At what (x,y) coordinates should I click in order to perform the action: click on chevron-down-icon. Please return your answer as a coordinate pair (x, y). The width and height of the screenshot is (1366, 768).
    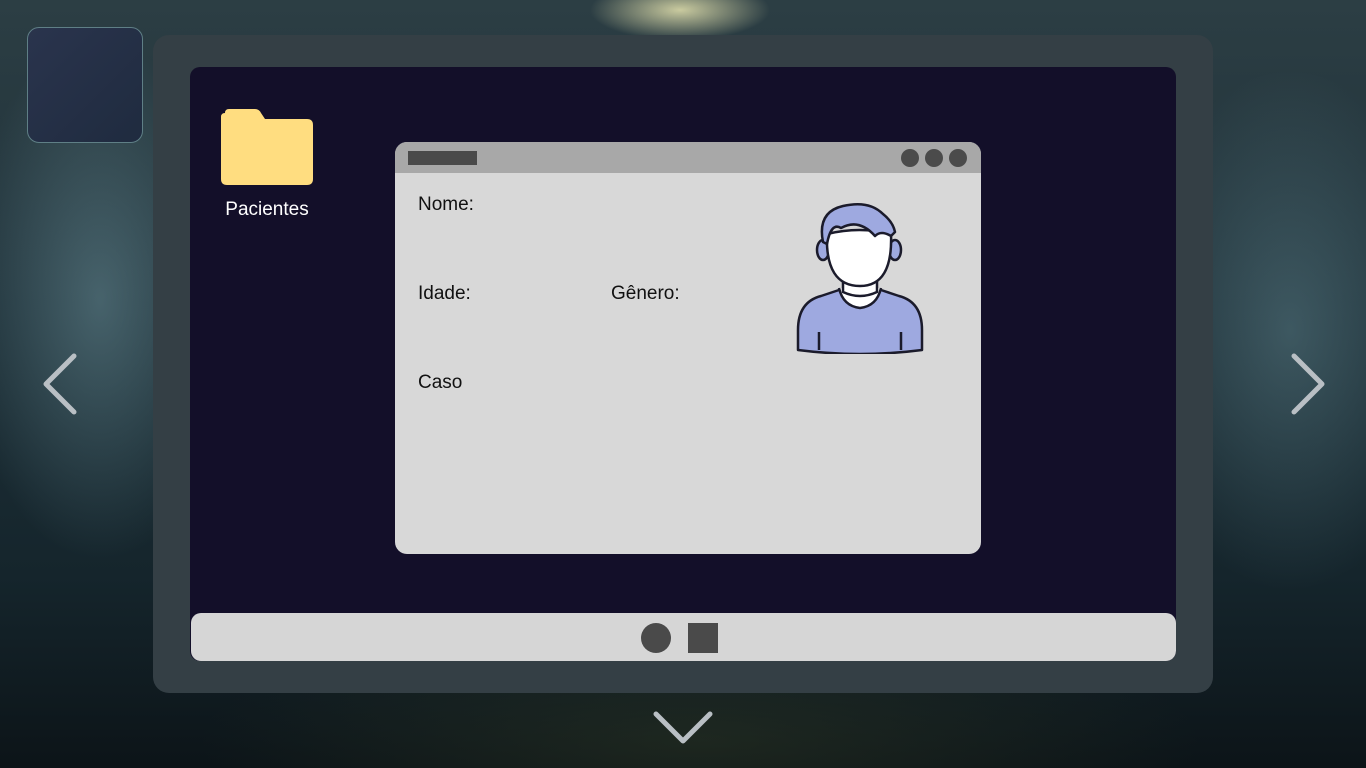
    Looking at the image, I should click on (683, 728).